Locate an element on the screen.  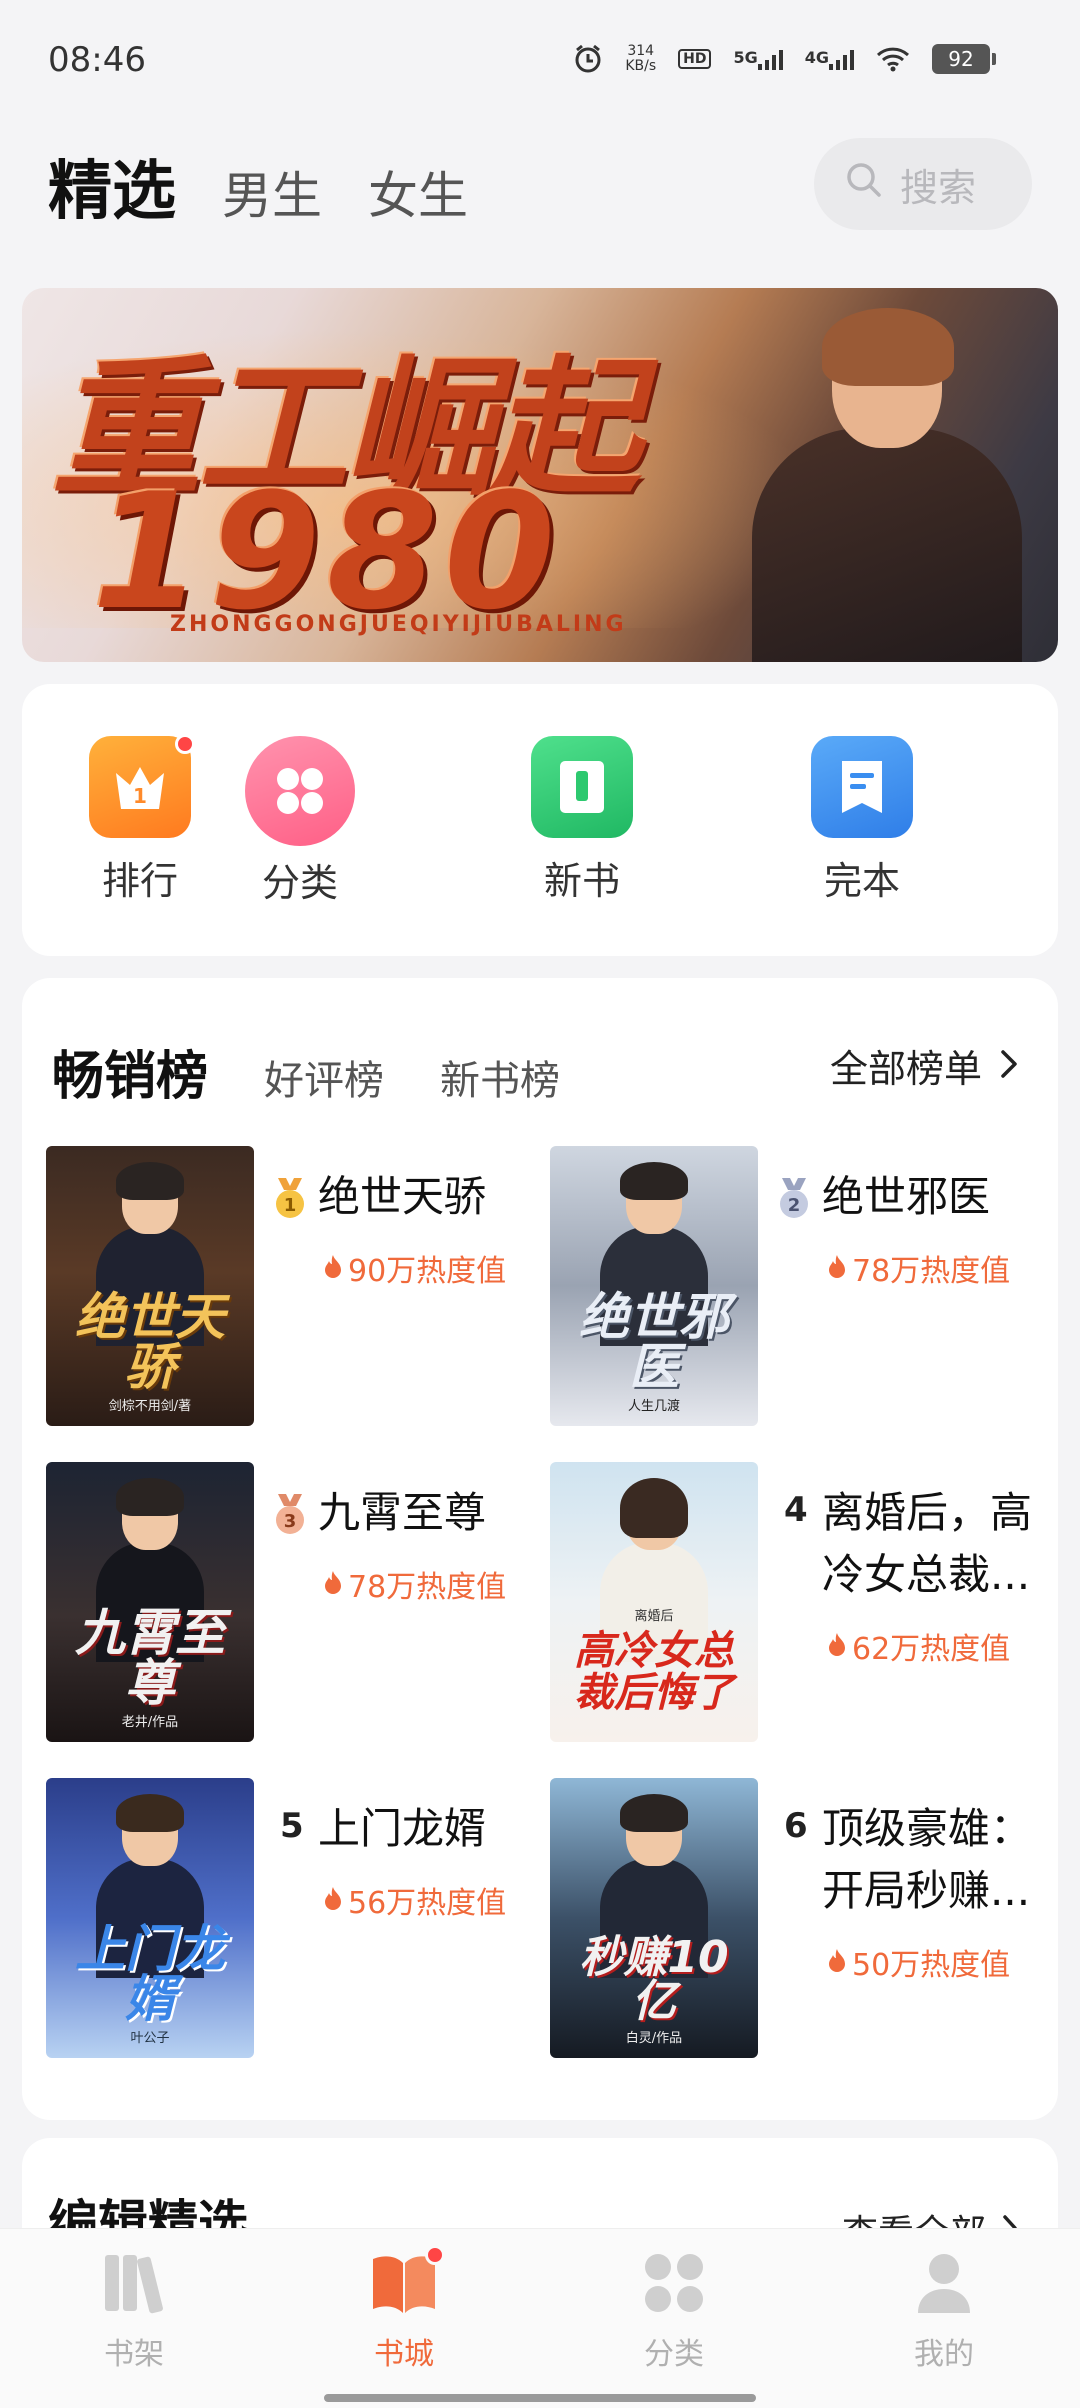
all-lists-link: 全部榜单 is located at coordinates (924, 1065).